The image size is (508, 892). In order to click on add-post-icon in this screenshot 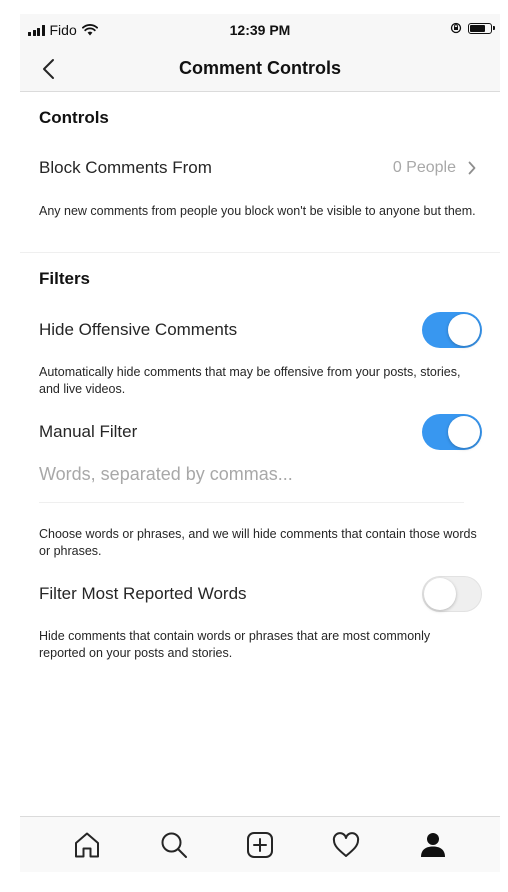, I will do `click(259, 844)`.